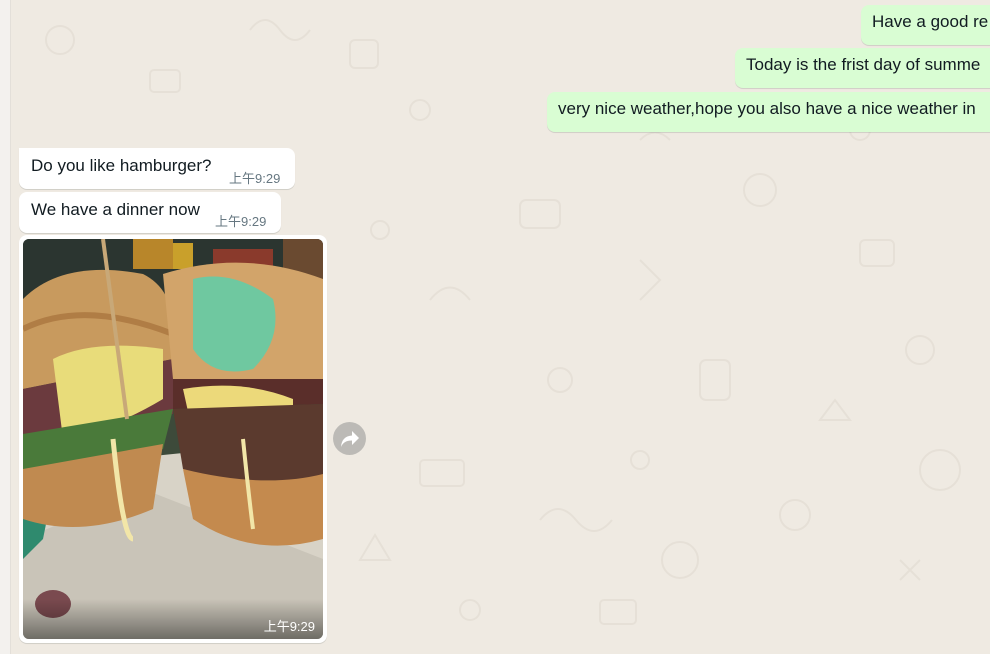 This screenshot has width=990, height=654. What do you see at coordinates (930, 21) in the screenshot?
I see `message-text: Have a good re` at bounding box center [930, 21].